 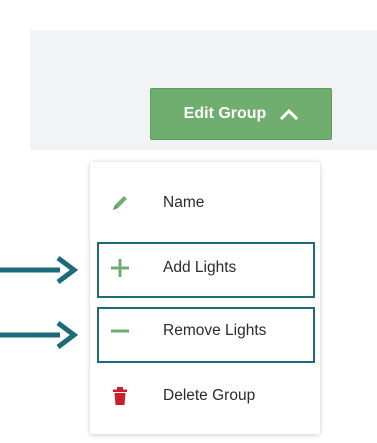 What do you see at coordinates (289, 114) in the screenshot?
I see `chevron-up-icon` at bounding box center [289, 114].